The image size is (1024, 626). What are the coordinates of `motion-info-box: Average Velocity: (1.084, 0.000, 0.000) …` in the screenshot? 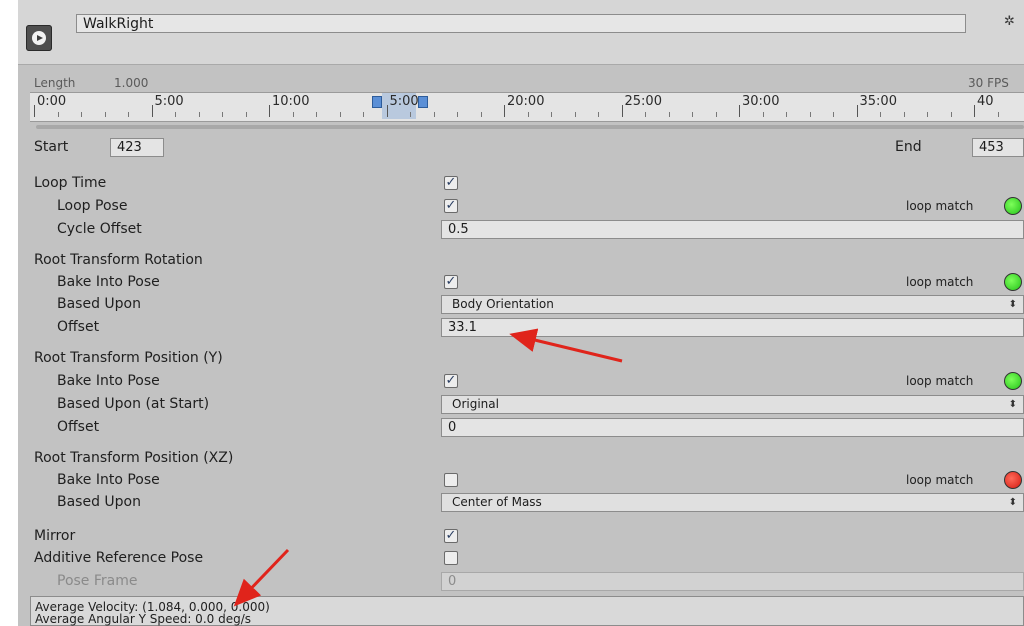 It's located at (527, 611).